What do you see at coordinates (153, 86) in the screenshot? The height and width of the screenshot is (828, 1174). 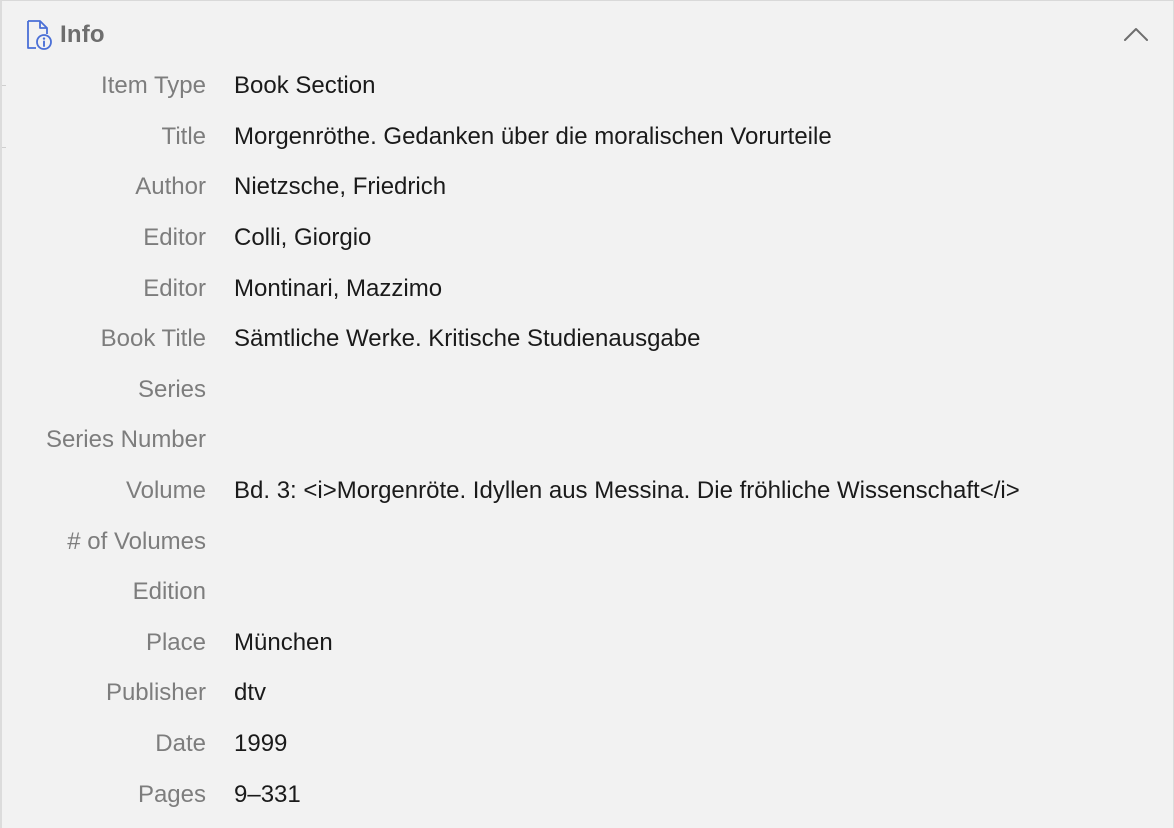 I see `field-label: Item Type` at bounding box center [153, 86].